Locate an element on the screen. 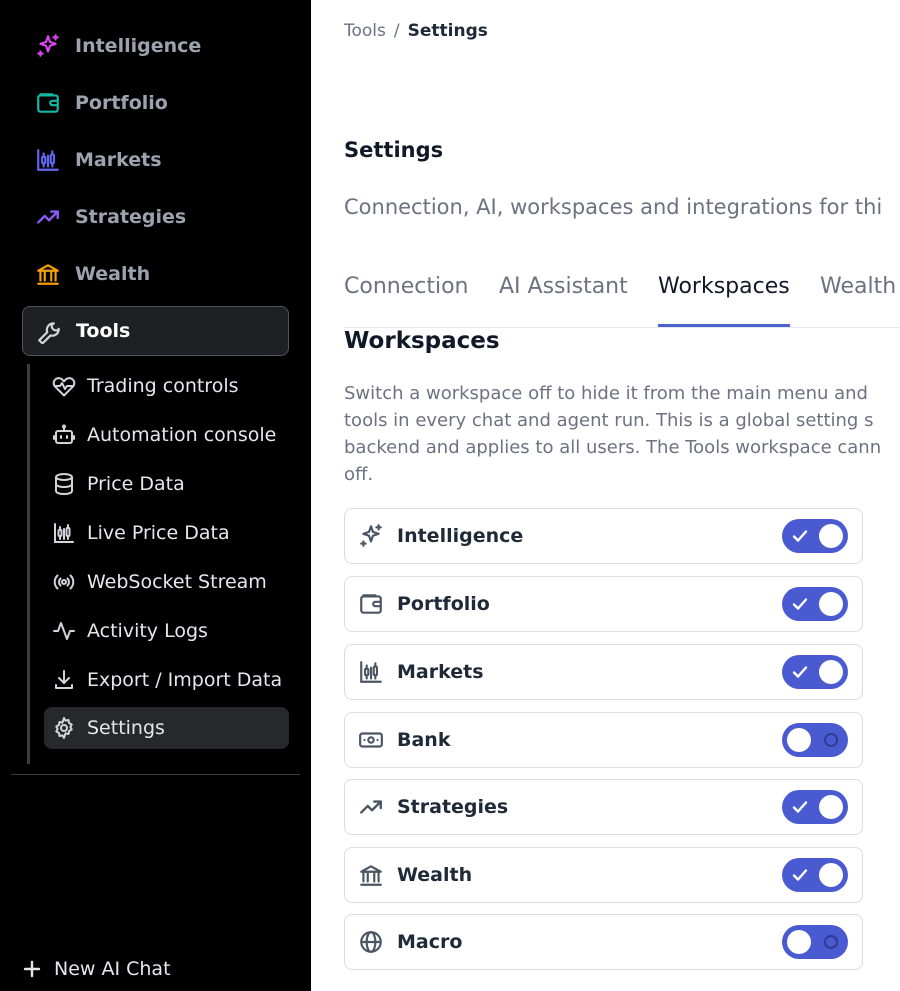 This screenshot has width=900, height=991. new-ai-chat-label: New AI Chat is located at coordinates (112, 969).